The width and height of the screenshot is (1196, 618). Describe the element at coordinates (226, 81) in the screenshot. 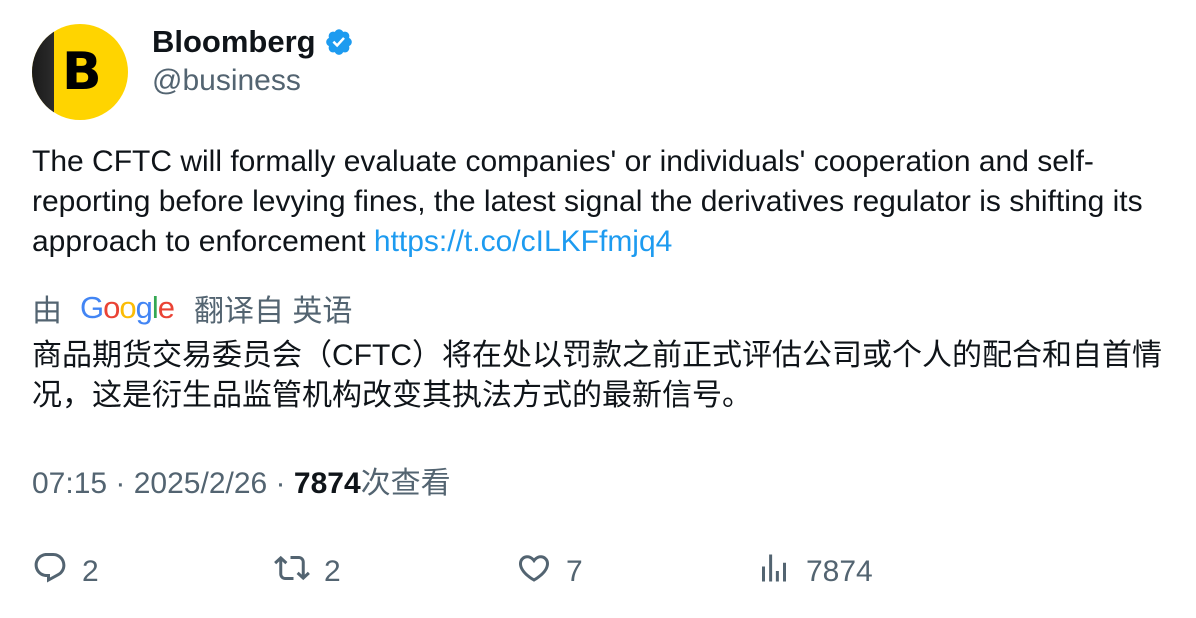

I see `author-handle: @business` at that location.